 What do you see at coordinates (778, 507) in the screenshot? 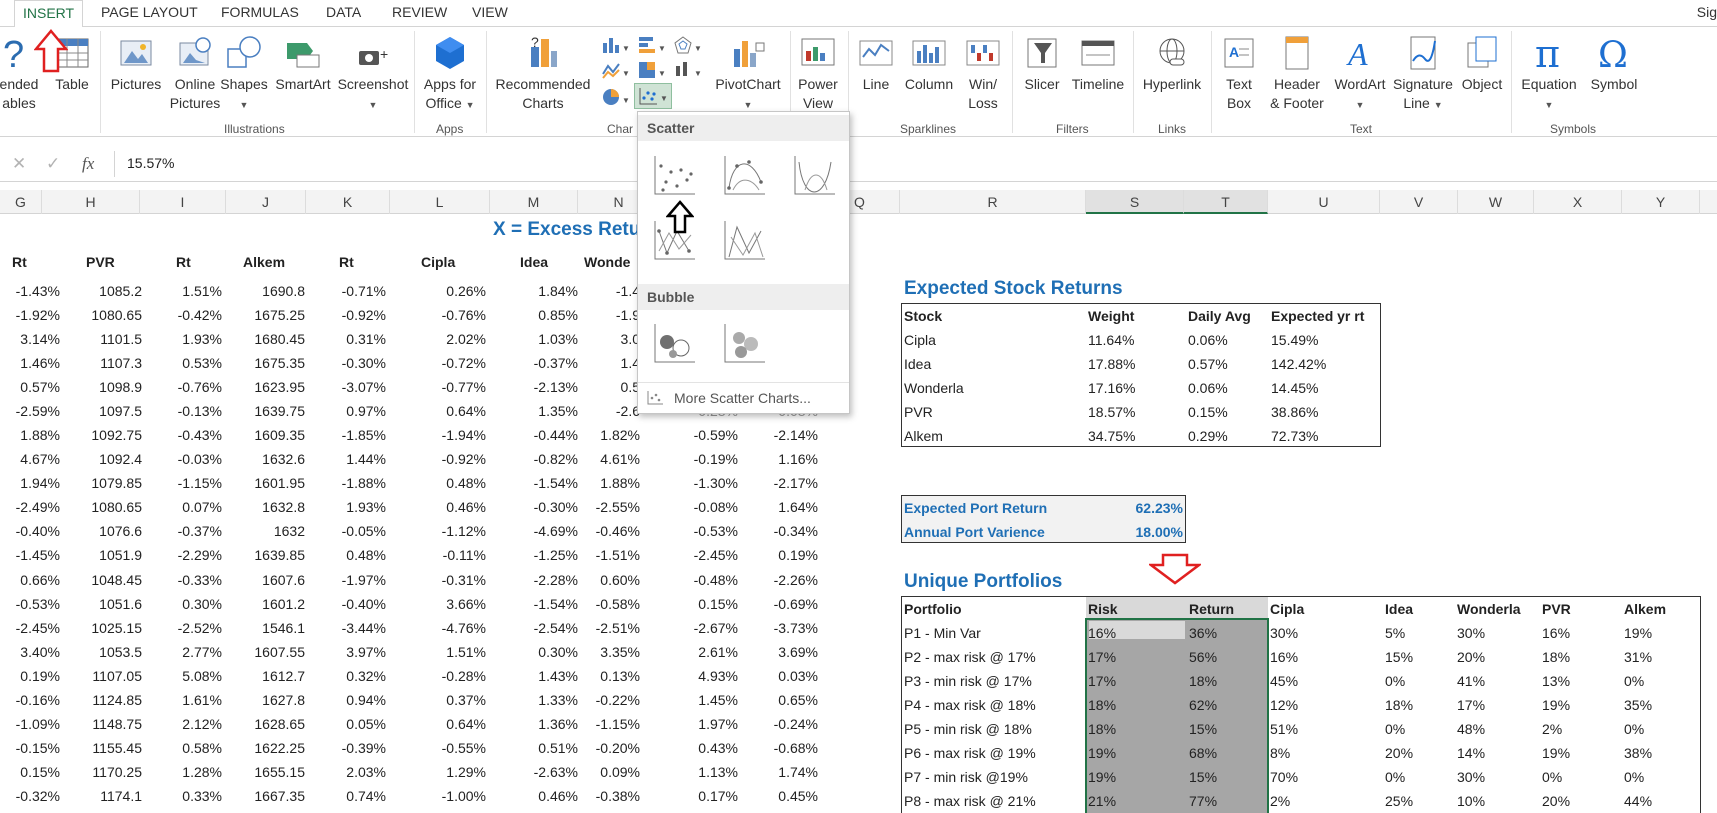
I see `data-cell: 1.64%` at bounding box center [778, 507].